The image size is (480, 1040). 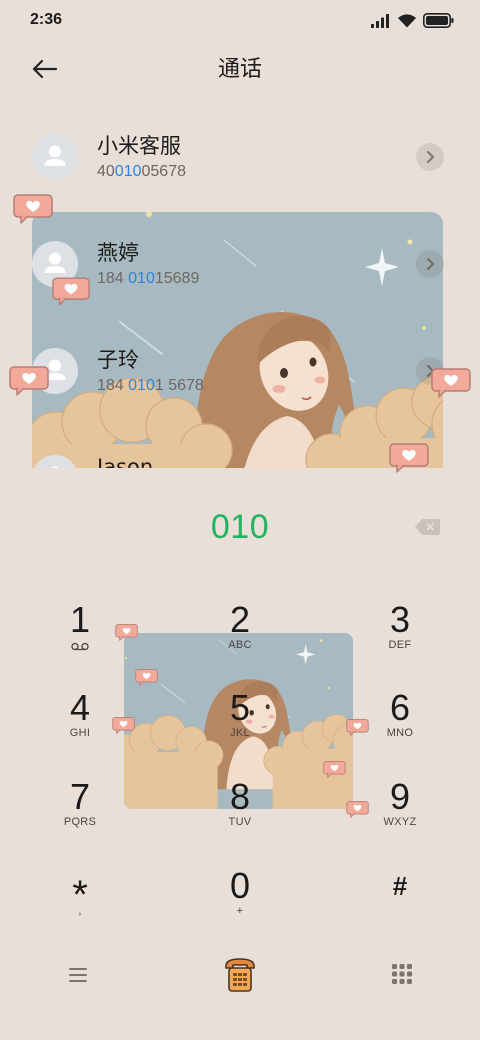 I want to click on key-star: * ,, so click(x=80, y=895).